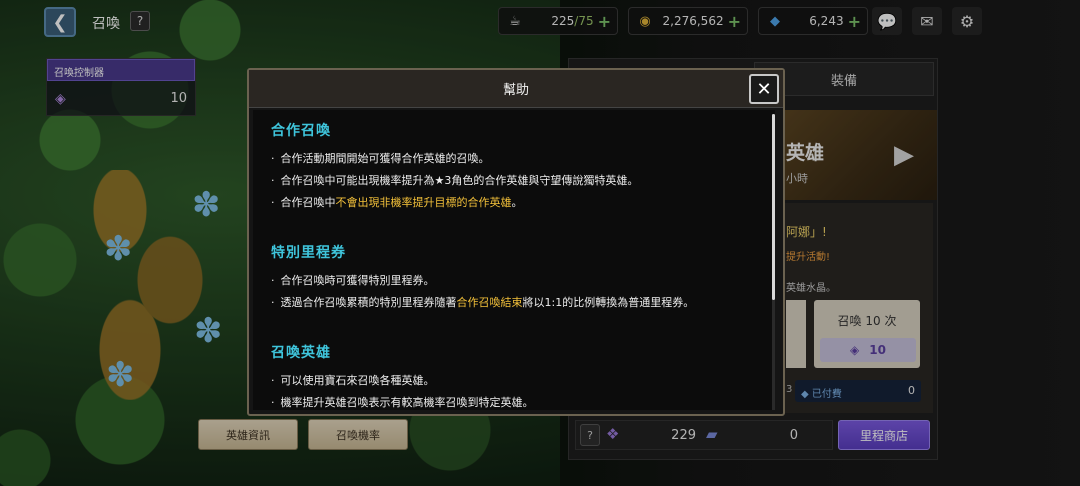 The height and width of the screenshot is (486, 1080). I want to click on section-title: 合作召喚, so click(301, 131).